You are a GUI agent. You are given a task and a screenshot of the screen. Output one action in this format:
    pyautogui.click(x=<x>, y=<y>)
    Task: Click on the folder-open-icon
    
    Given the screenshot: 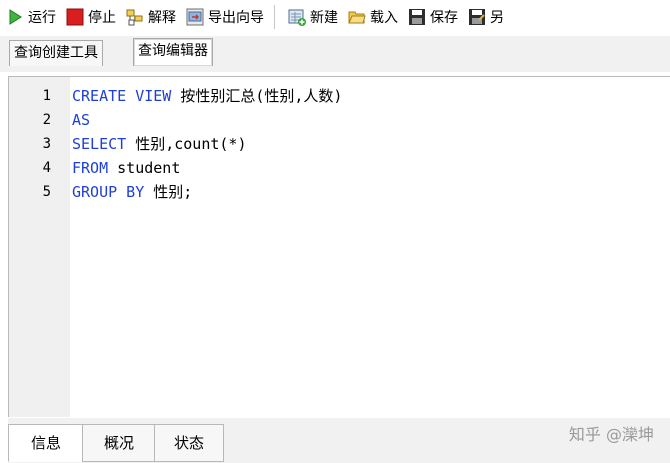 What is the action you would take?
    pyautogui.click(x=357, y=17)
    